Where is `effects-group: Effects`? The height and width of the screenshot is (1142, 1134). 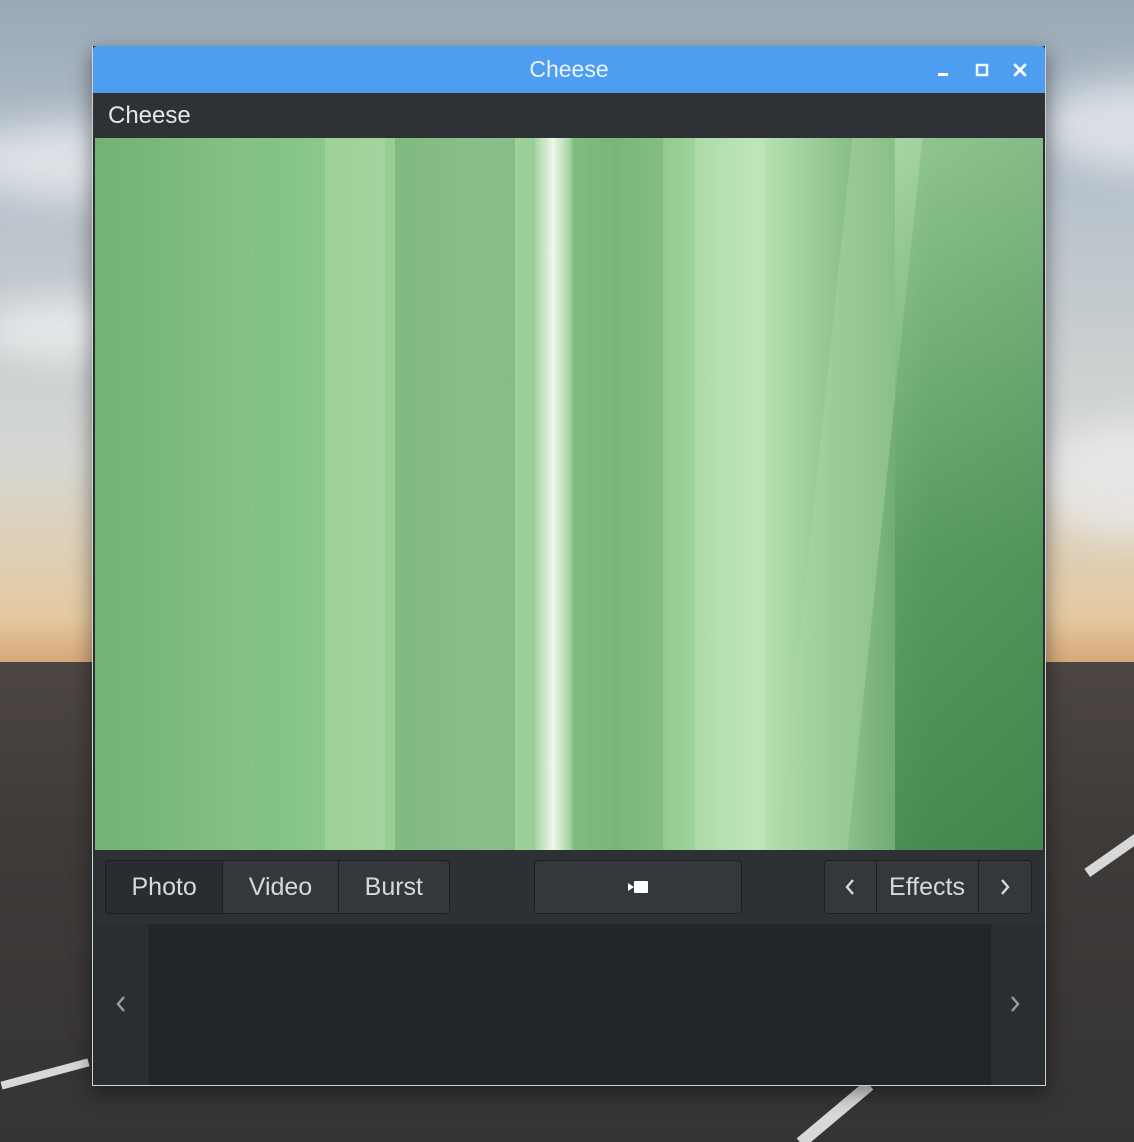 effects-group: Effects is located at coordinates (928, 887).